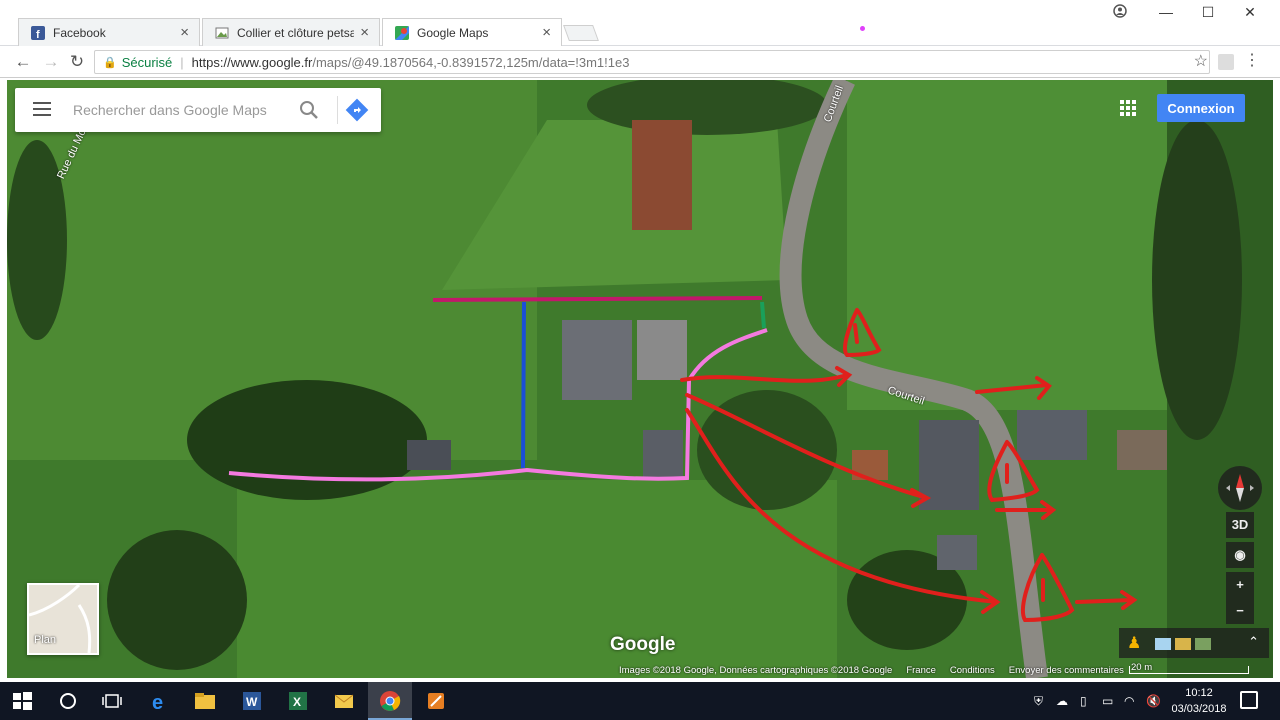  Describe the element at coordinates (402, 32) in the screenshot. I see `google-maps-icon` at that location.